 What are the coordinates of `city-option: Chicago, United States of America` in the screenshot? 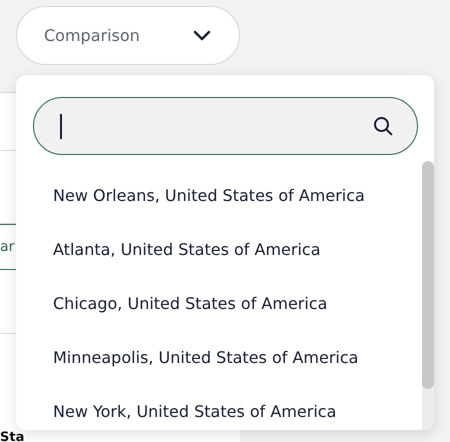 It's located at (219, 304).